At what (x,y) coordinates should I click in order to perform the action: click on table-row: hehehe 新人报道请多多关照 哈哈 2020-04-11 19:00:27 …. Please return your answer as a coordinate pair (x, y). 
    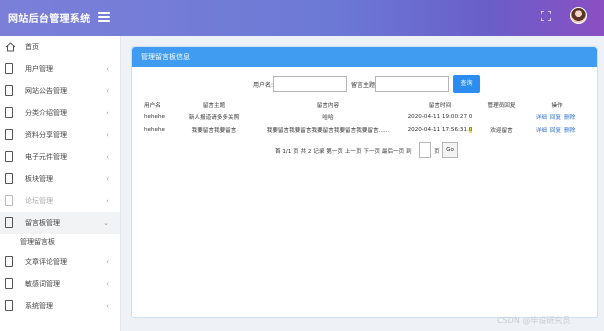
    Looking at the image, I should click on (365, 116).